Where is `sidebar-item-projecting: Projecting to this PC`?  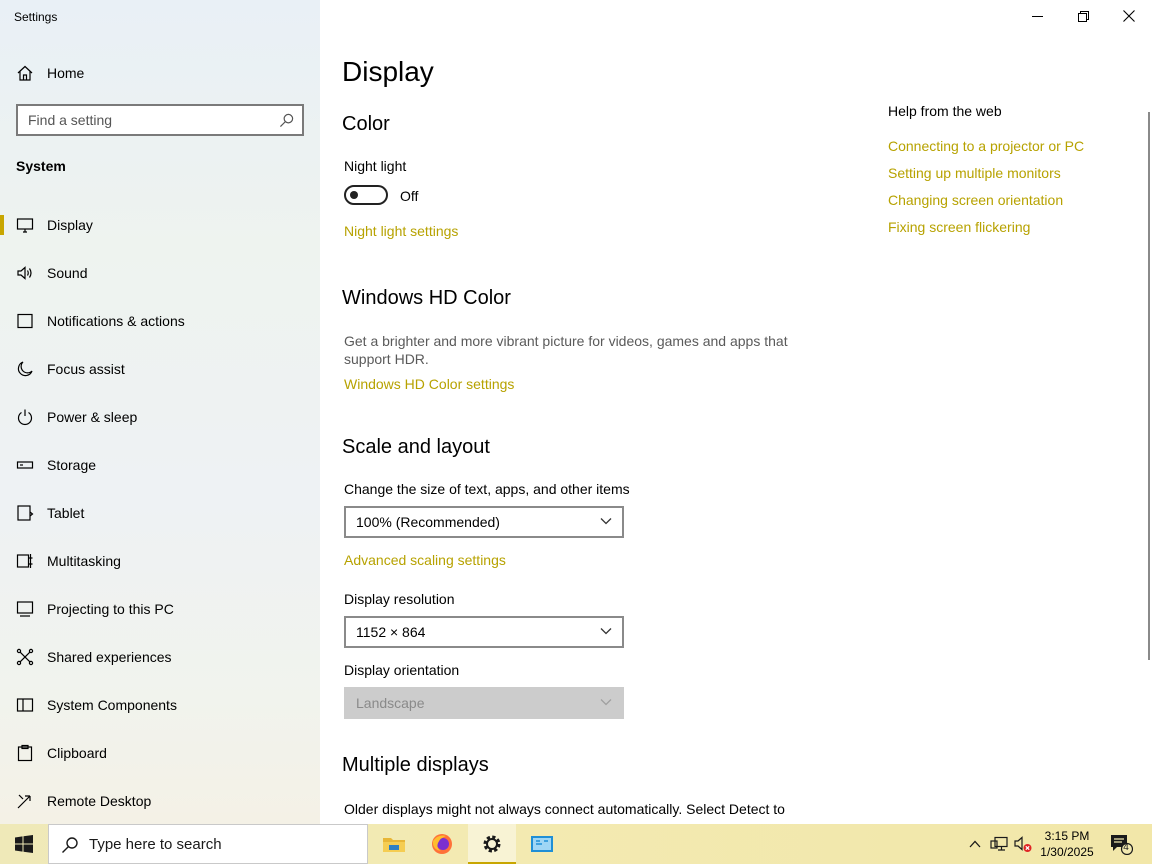 sidebar-item-projecting: Projecting to this PC is located at coordinates (160, 609).